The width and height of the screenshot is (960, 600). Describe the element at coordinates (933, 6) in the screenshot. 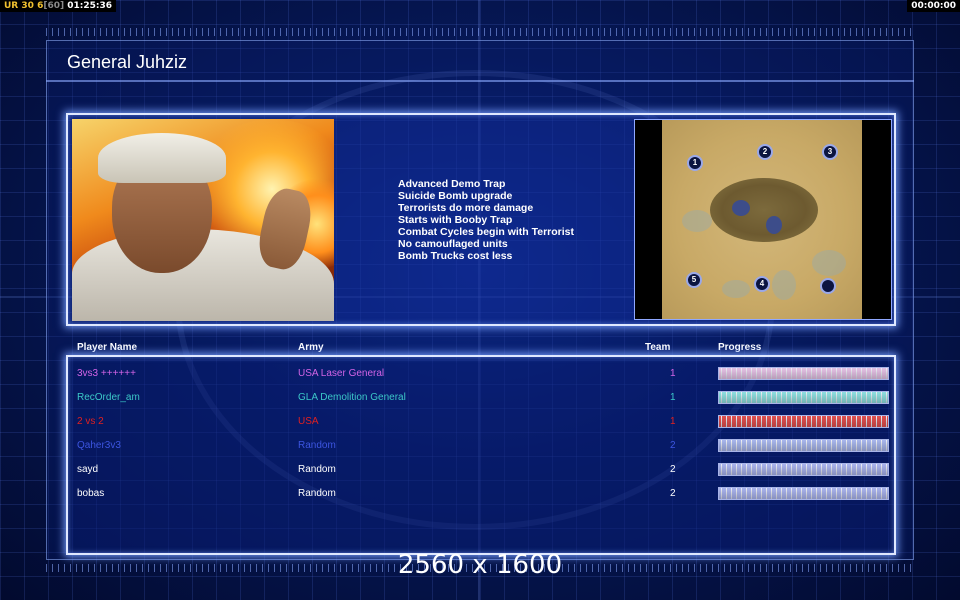

I see `overlay-timer: 00:00:00` at that location.